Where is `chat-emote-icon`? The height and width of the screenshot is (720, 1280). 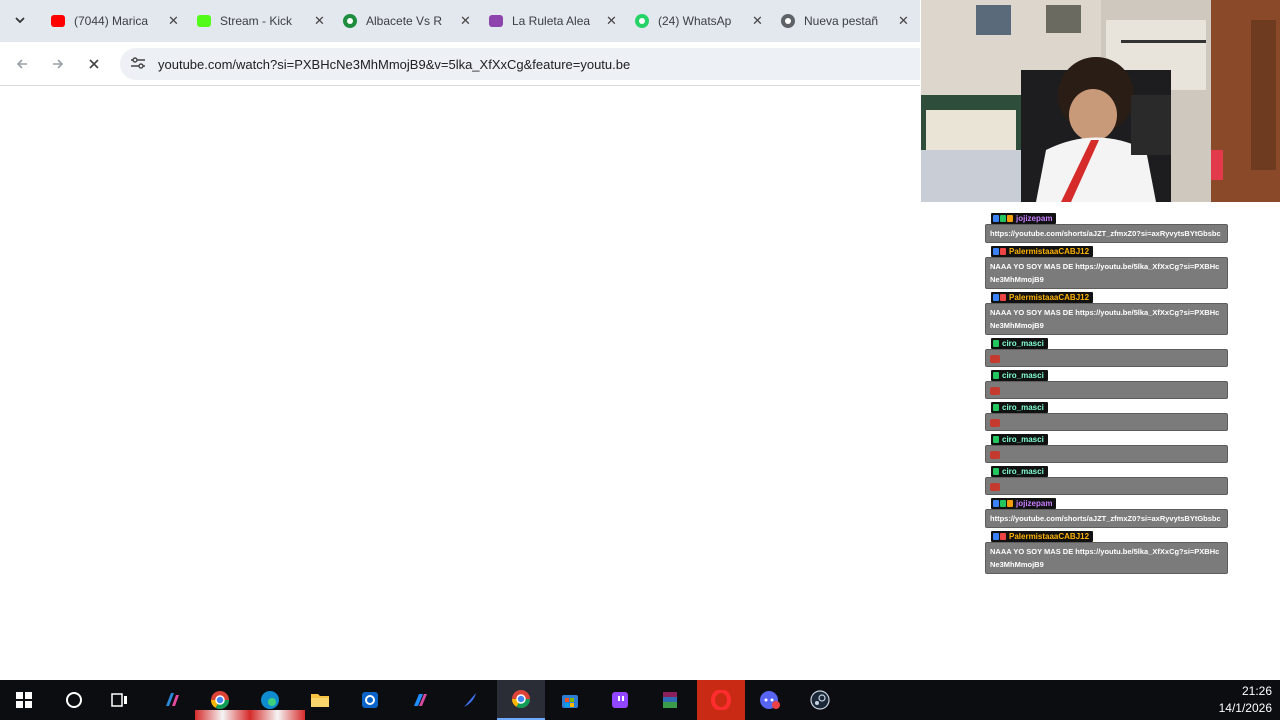
chat-emote-icon is located at coordinates (995, 455).